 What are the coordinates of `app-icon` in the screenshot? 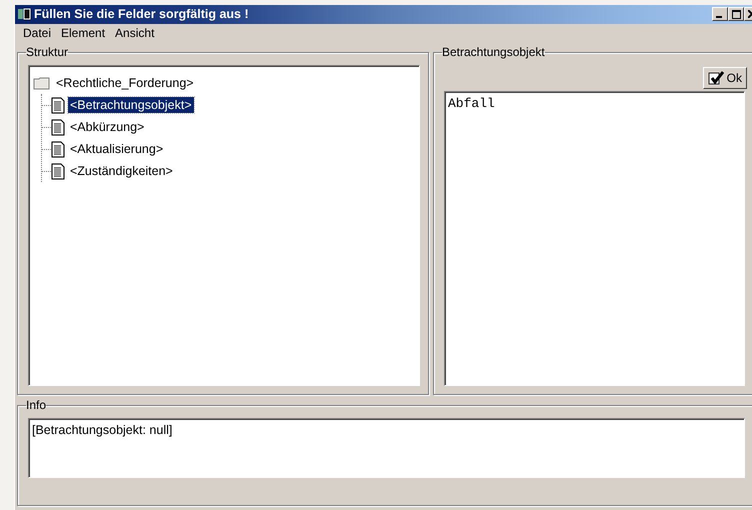 It's located at (24, 14).